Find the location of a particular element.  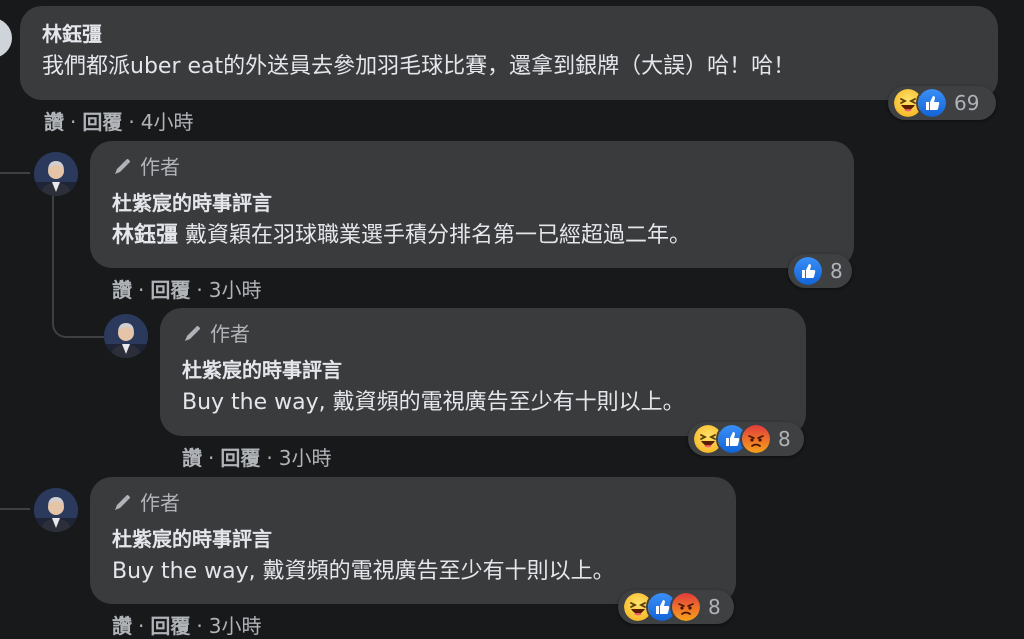

comment-bubble: 作者 杜紫宸的時事評言 林鈺彊 戴資穎在羽球職業選手積分排名第一已經超過二年。 is located at coordinates (472, 204).